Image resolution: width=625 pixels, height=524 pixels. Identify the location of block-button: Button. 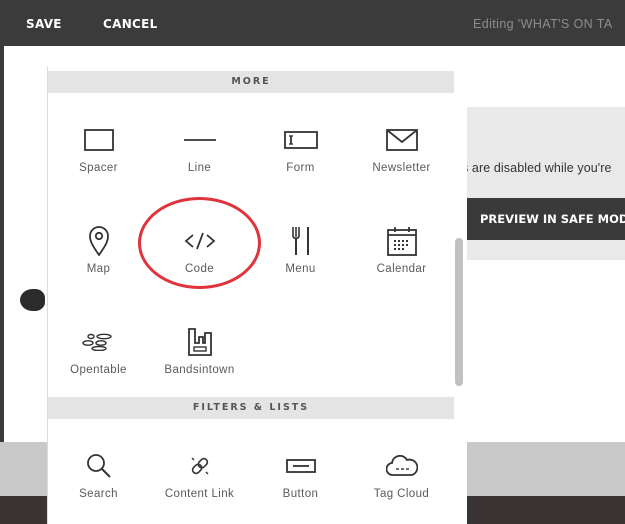
(300, 482).